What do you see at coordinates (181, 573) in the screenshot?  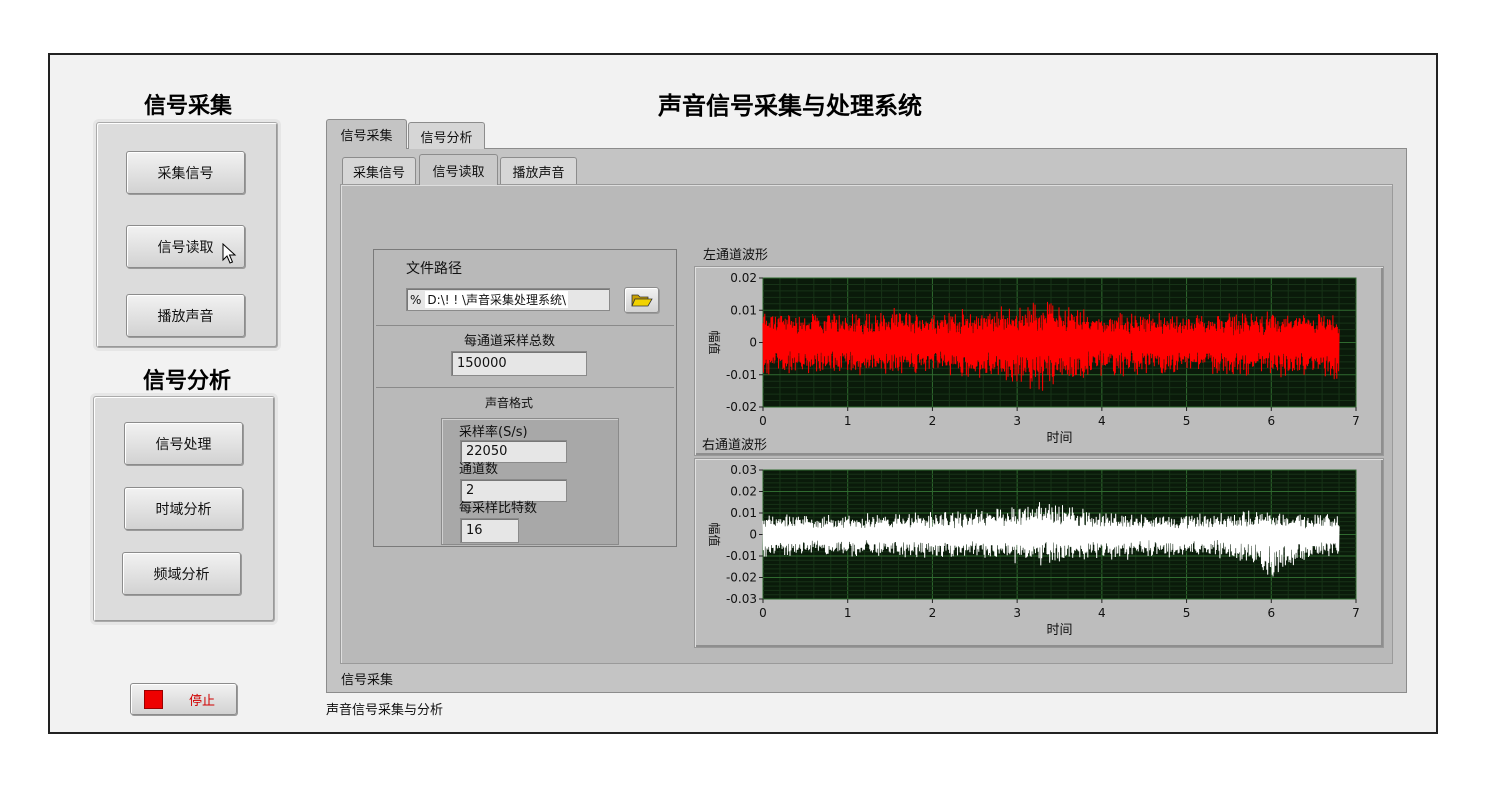 I see `frequency-domain-analysis-button: 频域分析` at bounding box center [181, 573].